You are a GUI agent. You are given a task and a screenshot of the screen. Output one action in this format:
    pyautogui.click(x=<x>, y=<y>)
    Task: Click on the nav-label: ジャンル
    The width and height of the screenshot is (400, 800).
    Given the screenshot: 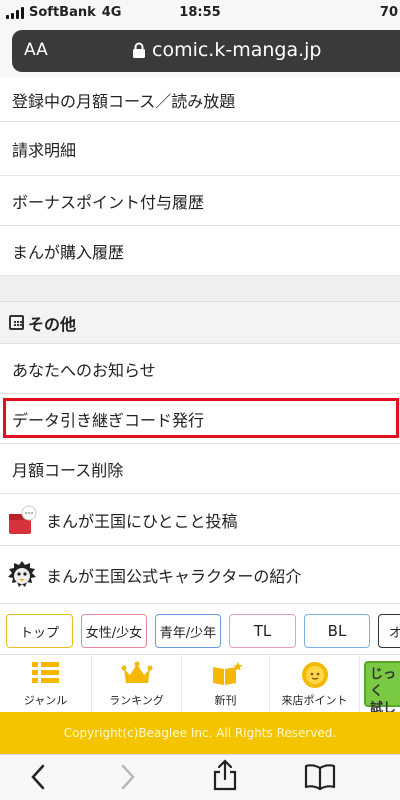 What is the action you would take?
    pyautogui.click(x=45, y=700)
    